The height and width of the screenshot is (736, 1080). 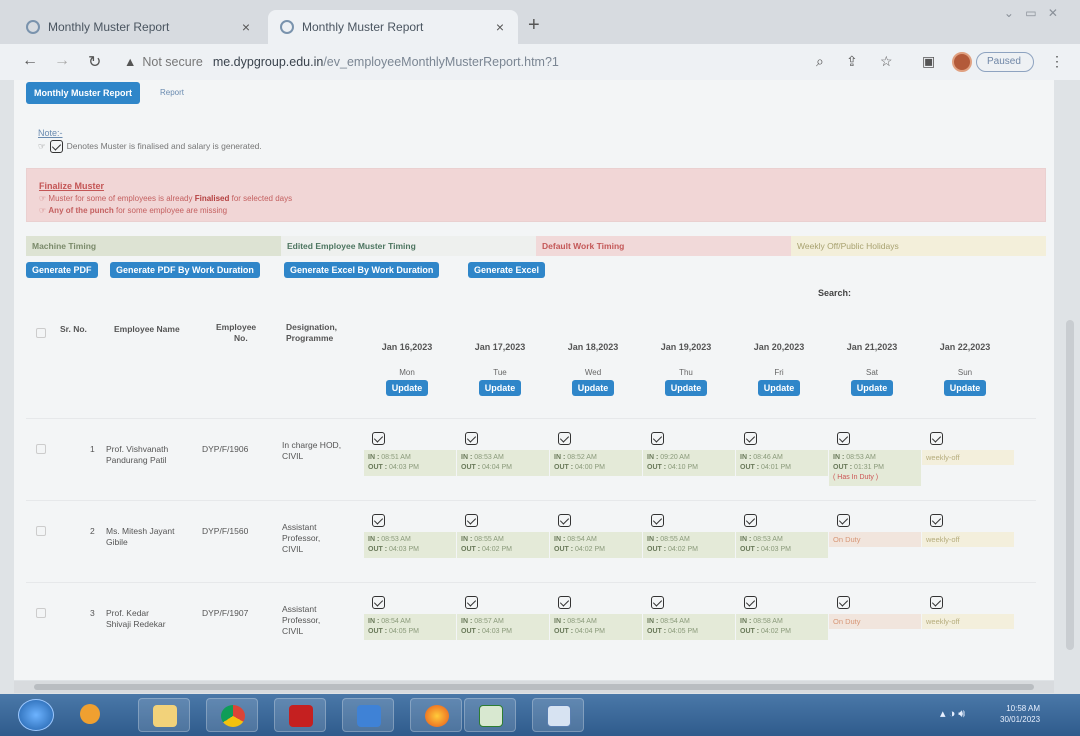 I want to click on generate-excel-work-duration-button: Generate Excel By Work Duration, so click(x=362, y=270).